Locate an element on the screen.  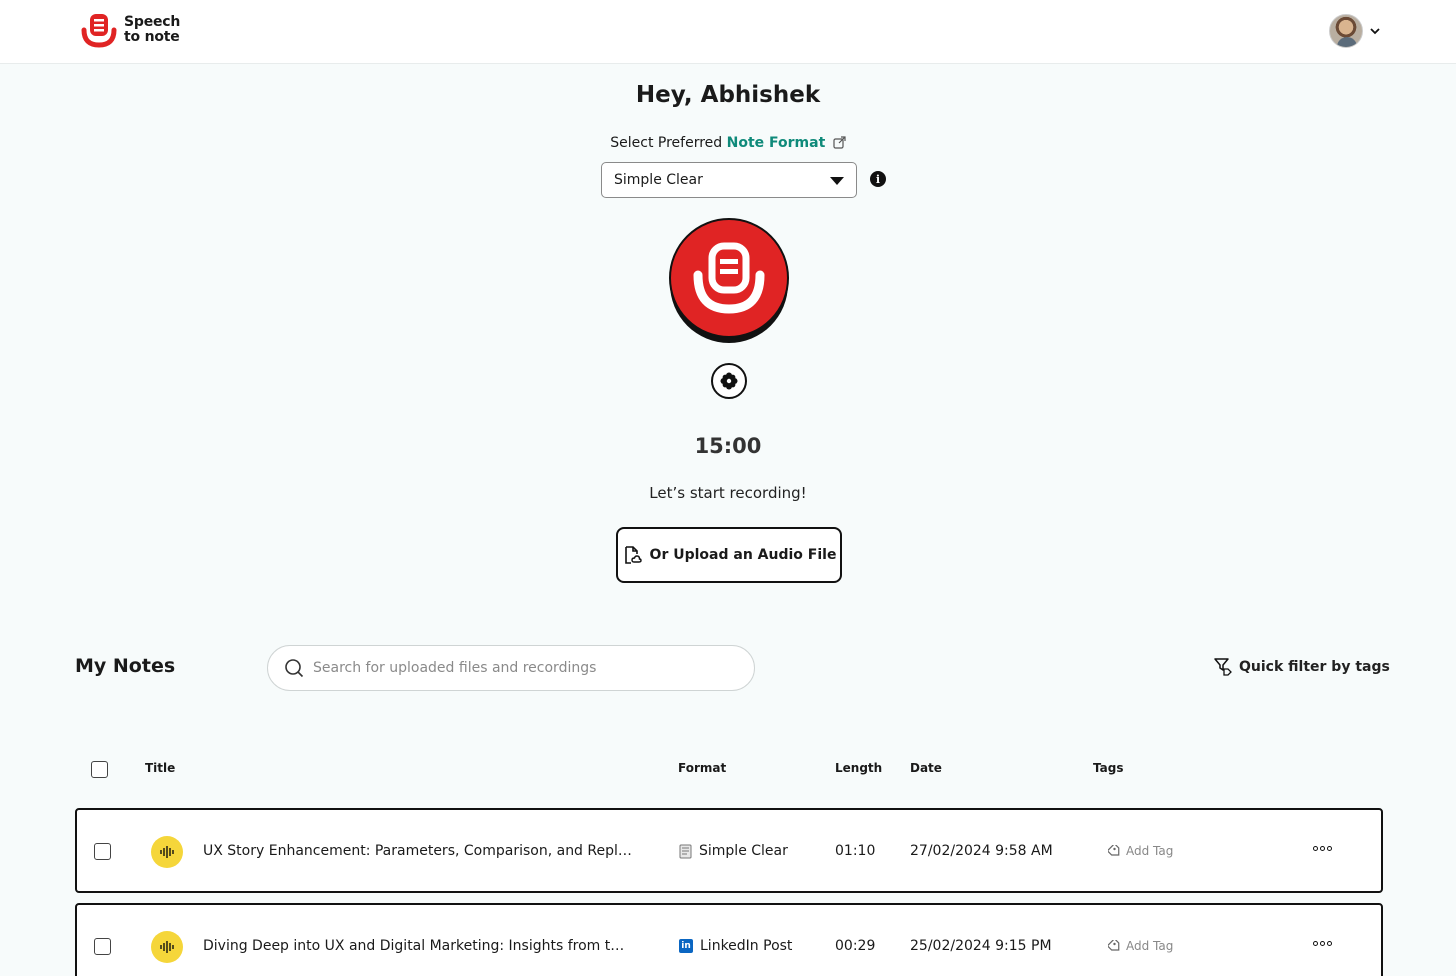
record-button is located at coordinates (729, 281).